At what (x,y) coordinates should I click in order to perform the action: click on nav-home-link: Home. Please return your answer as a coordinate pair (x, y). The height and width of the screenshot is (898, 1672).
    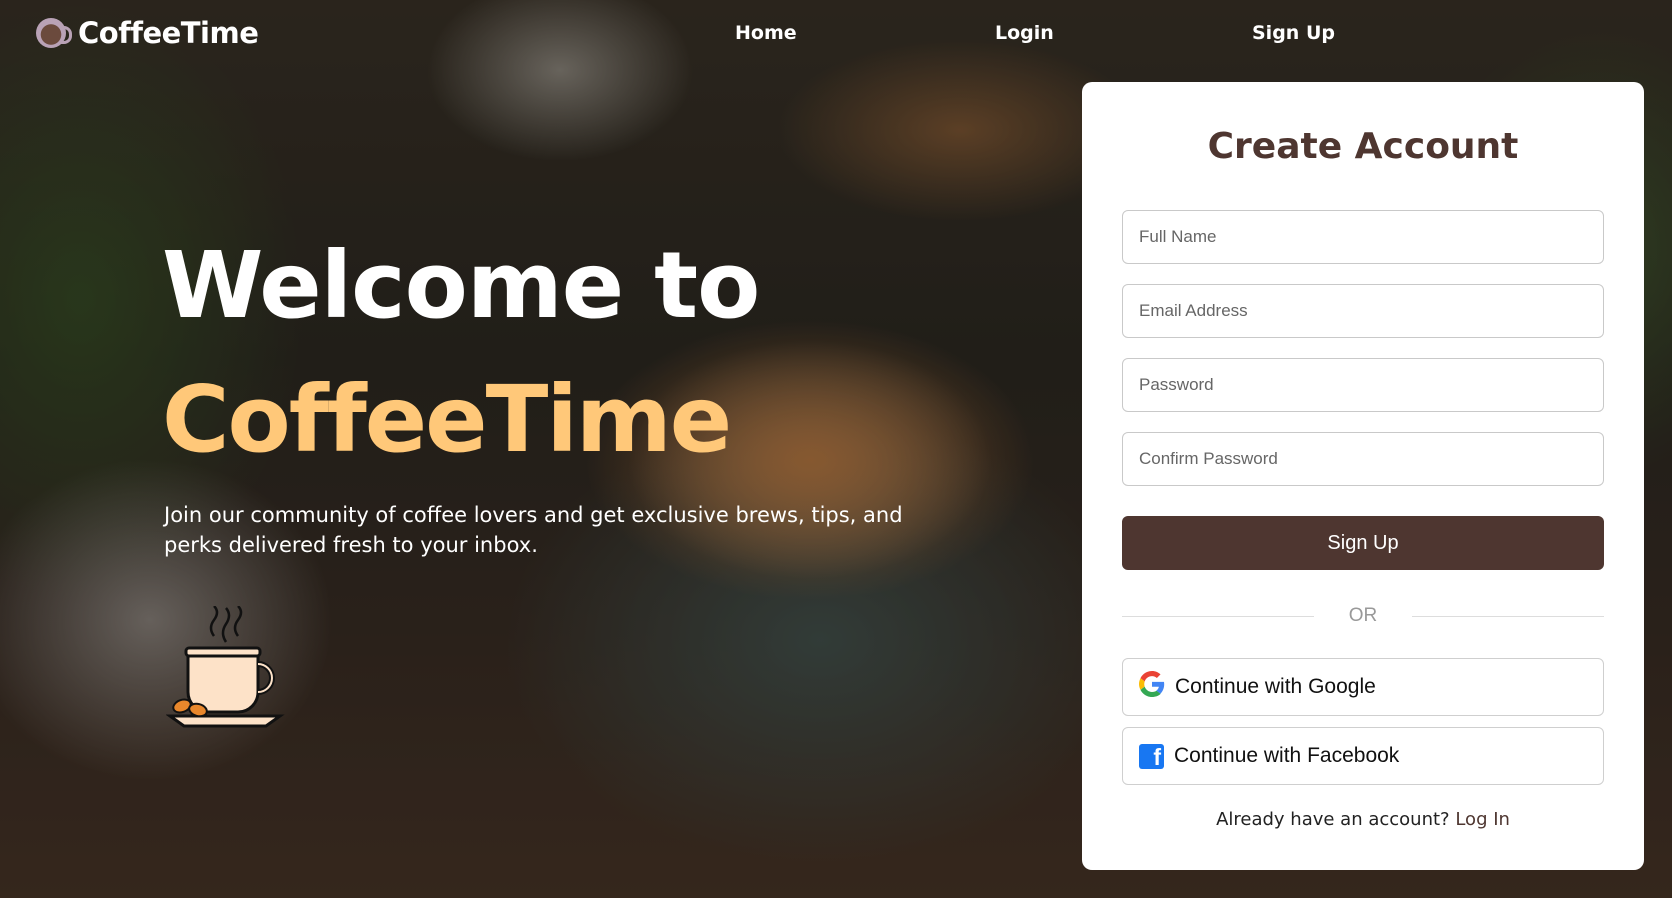
    Looking at the image, I should click on (766, 33).